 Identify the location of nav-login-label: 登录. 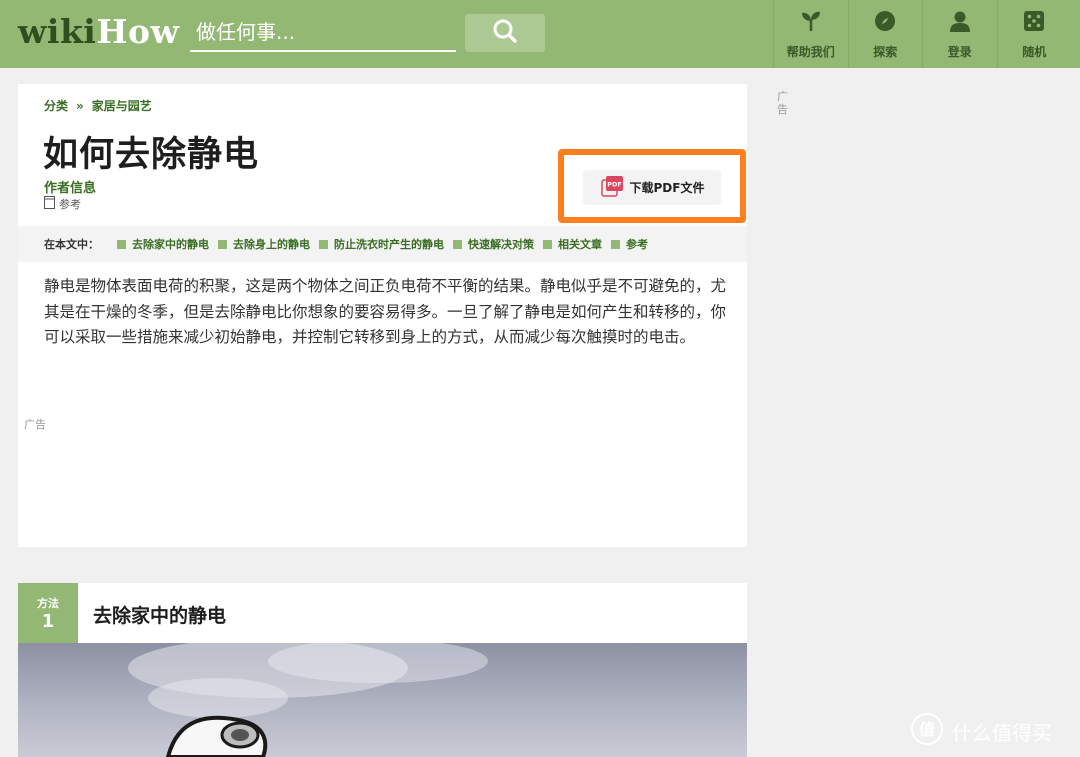
(959, 52).